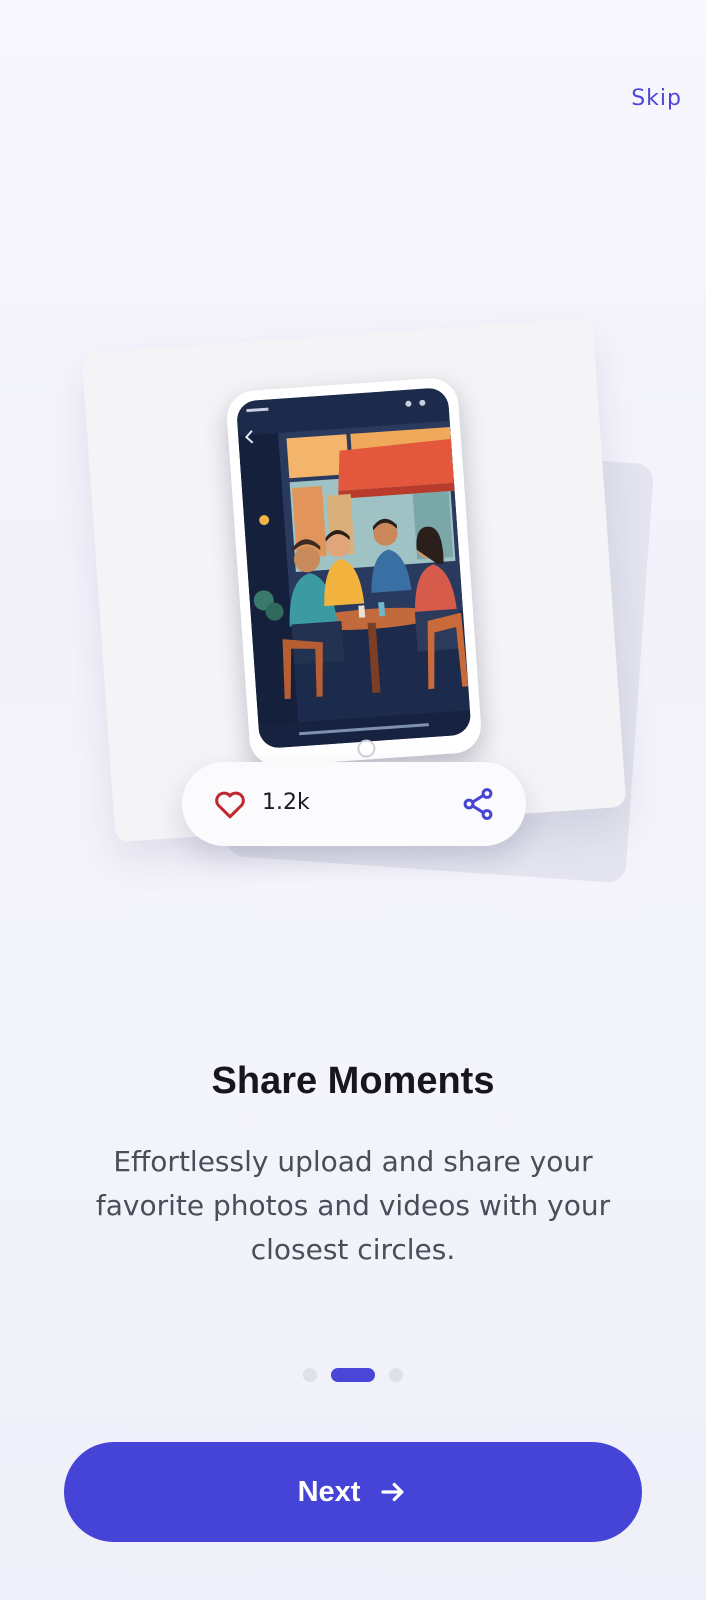  I want to click on phone-screen, so click(353, 568).